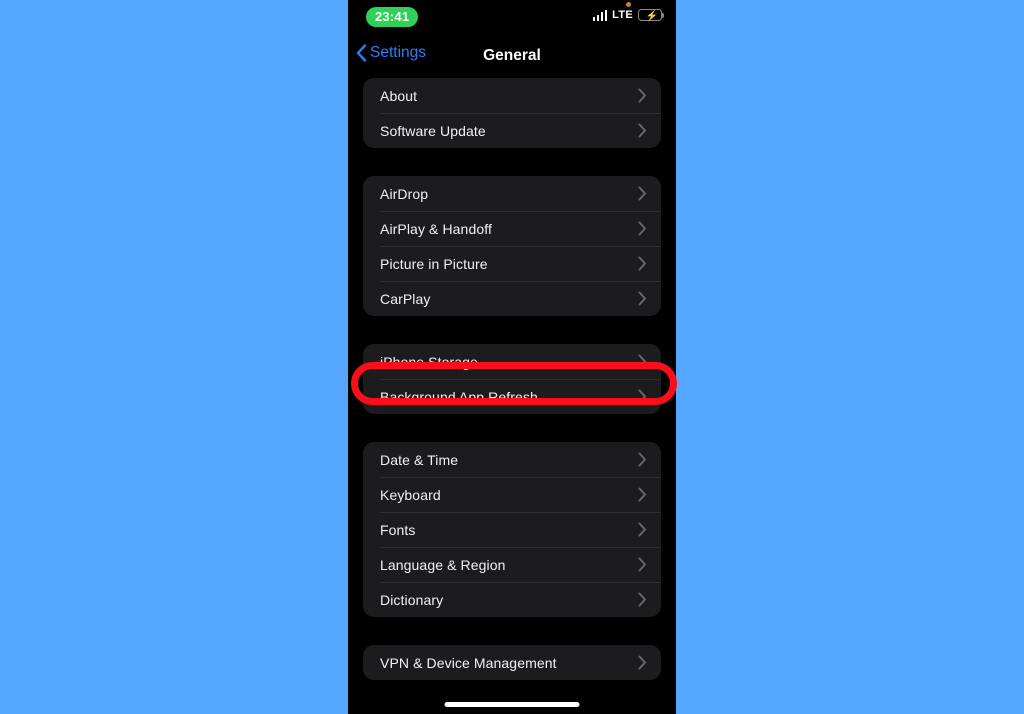 This screenshot has height=714, width=1024. I want to click on settings-row-label: Fonts, so click(398, 529).